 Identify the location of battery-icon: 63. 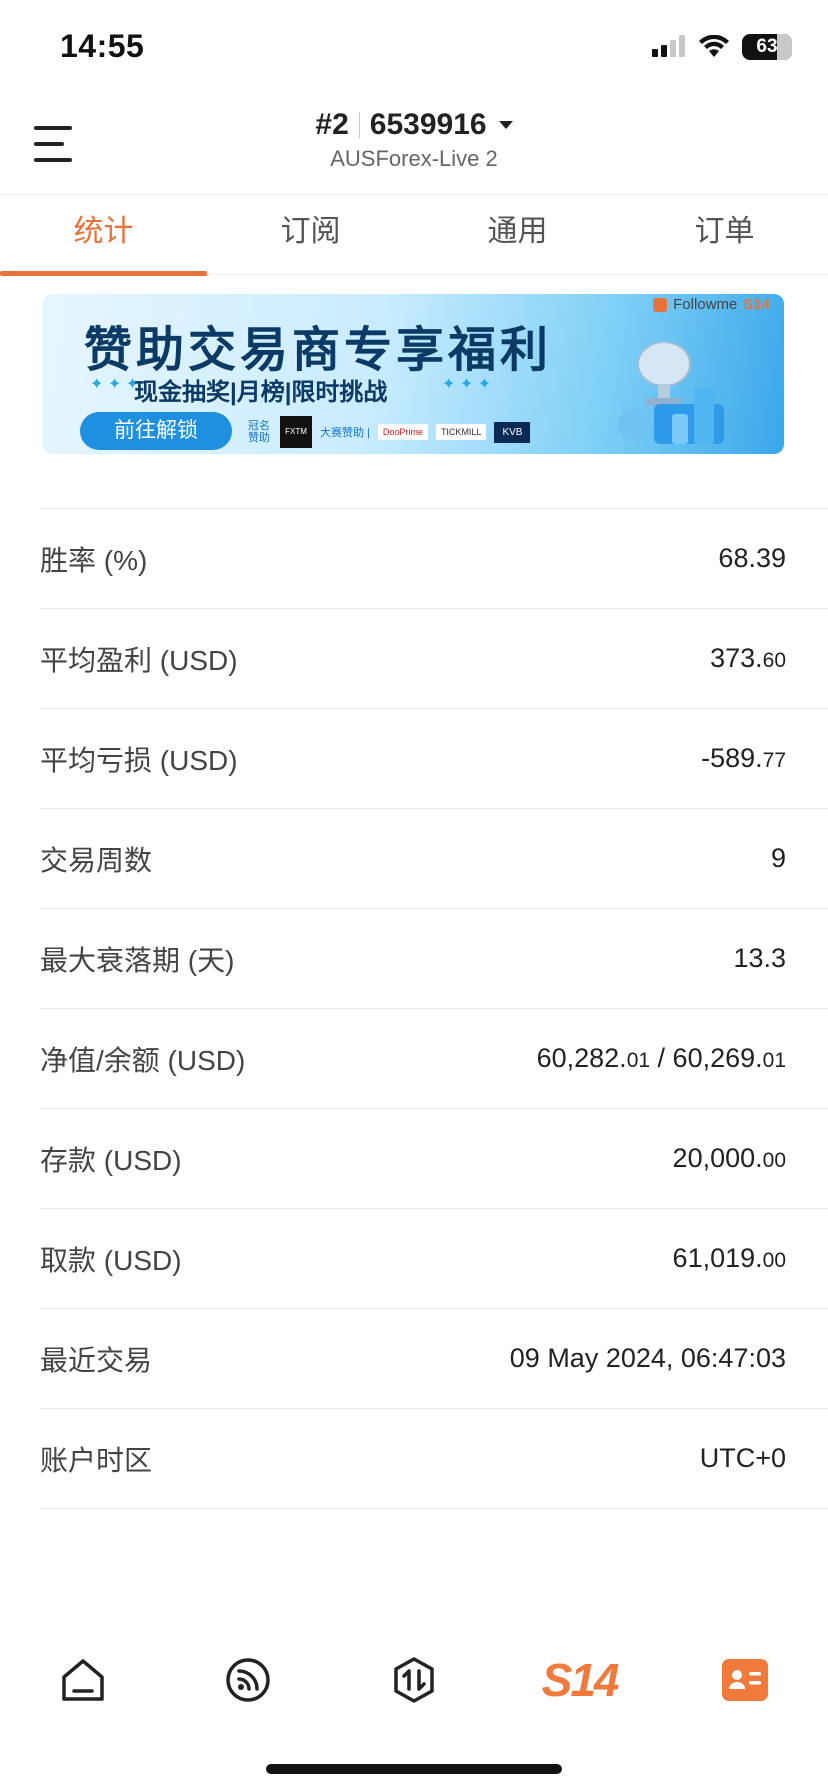
(767, 47).